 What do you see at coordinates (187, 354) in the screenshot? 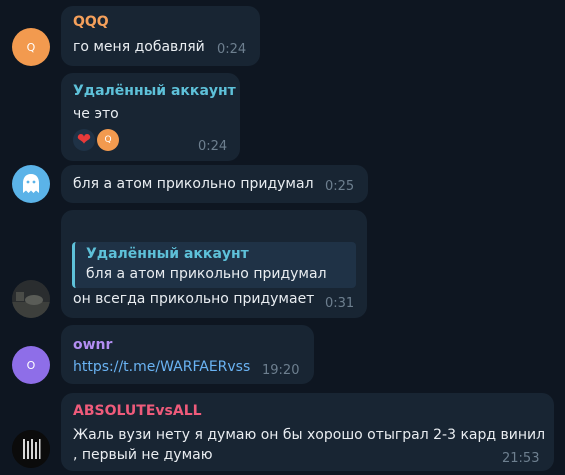
I see `message-bubble: ownr https://t.me/WARFAERvss 19:20` at bounding box center [187, 354].